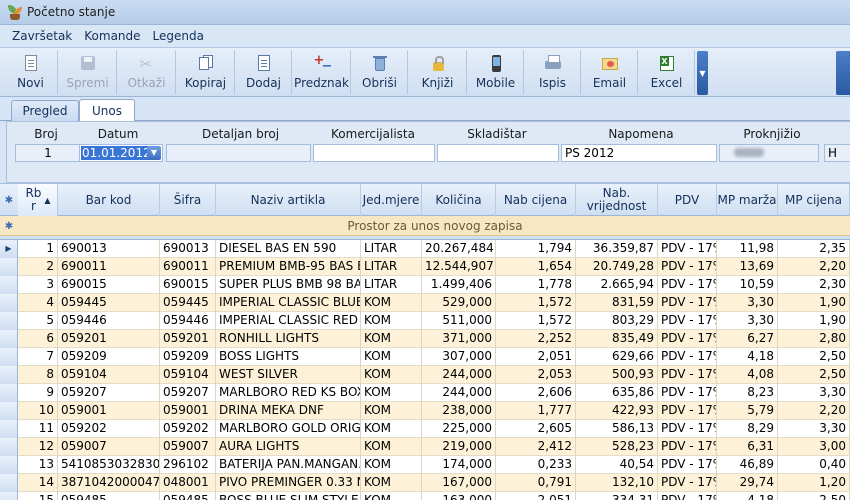 The width and height of the screenshot is (850, 500). Describe the element at coordinates (814, 429) in the screenshot. I see `cell-mp-cijena: 3,30` at that location.